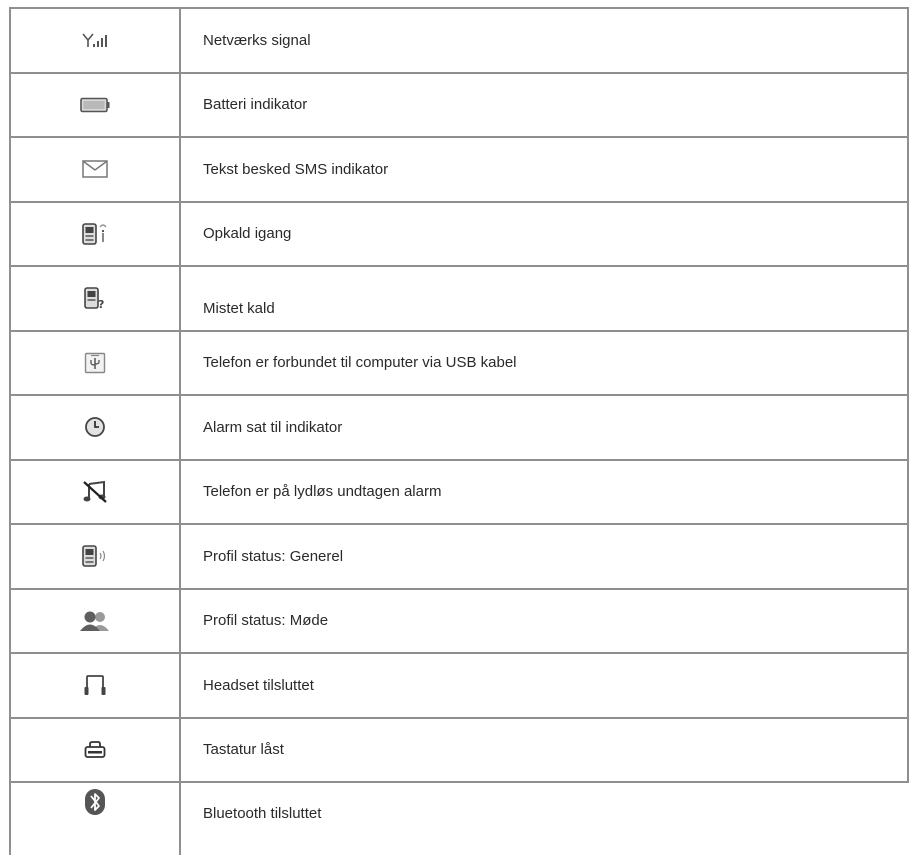 This screenshot has width=909, height=859. What do you see at coordinates (258, 685) in the screenshot?
I see `row-label: Headset tilsluttet` at bounding box center [258, 685].